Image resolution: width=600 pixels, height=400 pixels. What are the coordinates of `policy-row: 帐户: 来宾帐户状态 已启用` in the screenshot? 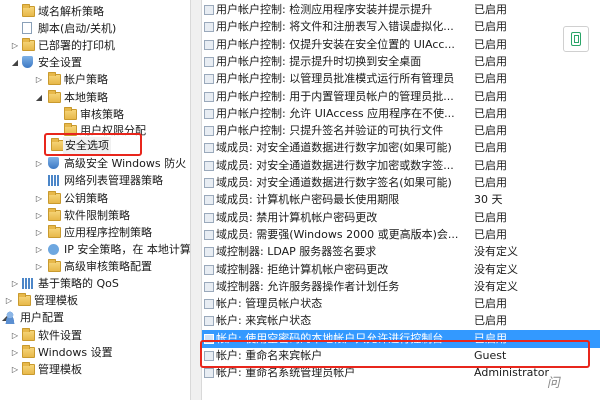 It's located at (401, 321).